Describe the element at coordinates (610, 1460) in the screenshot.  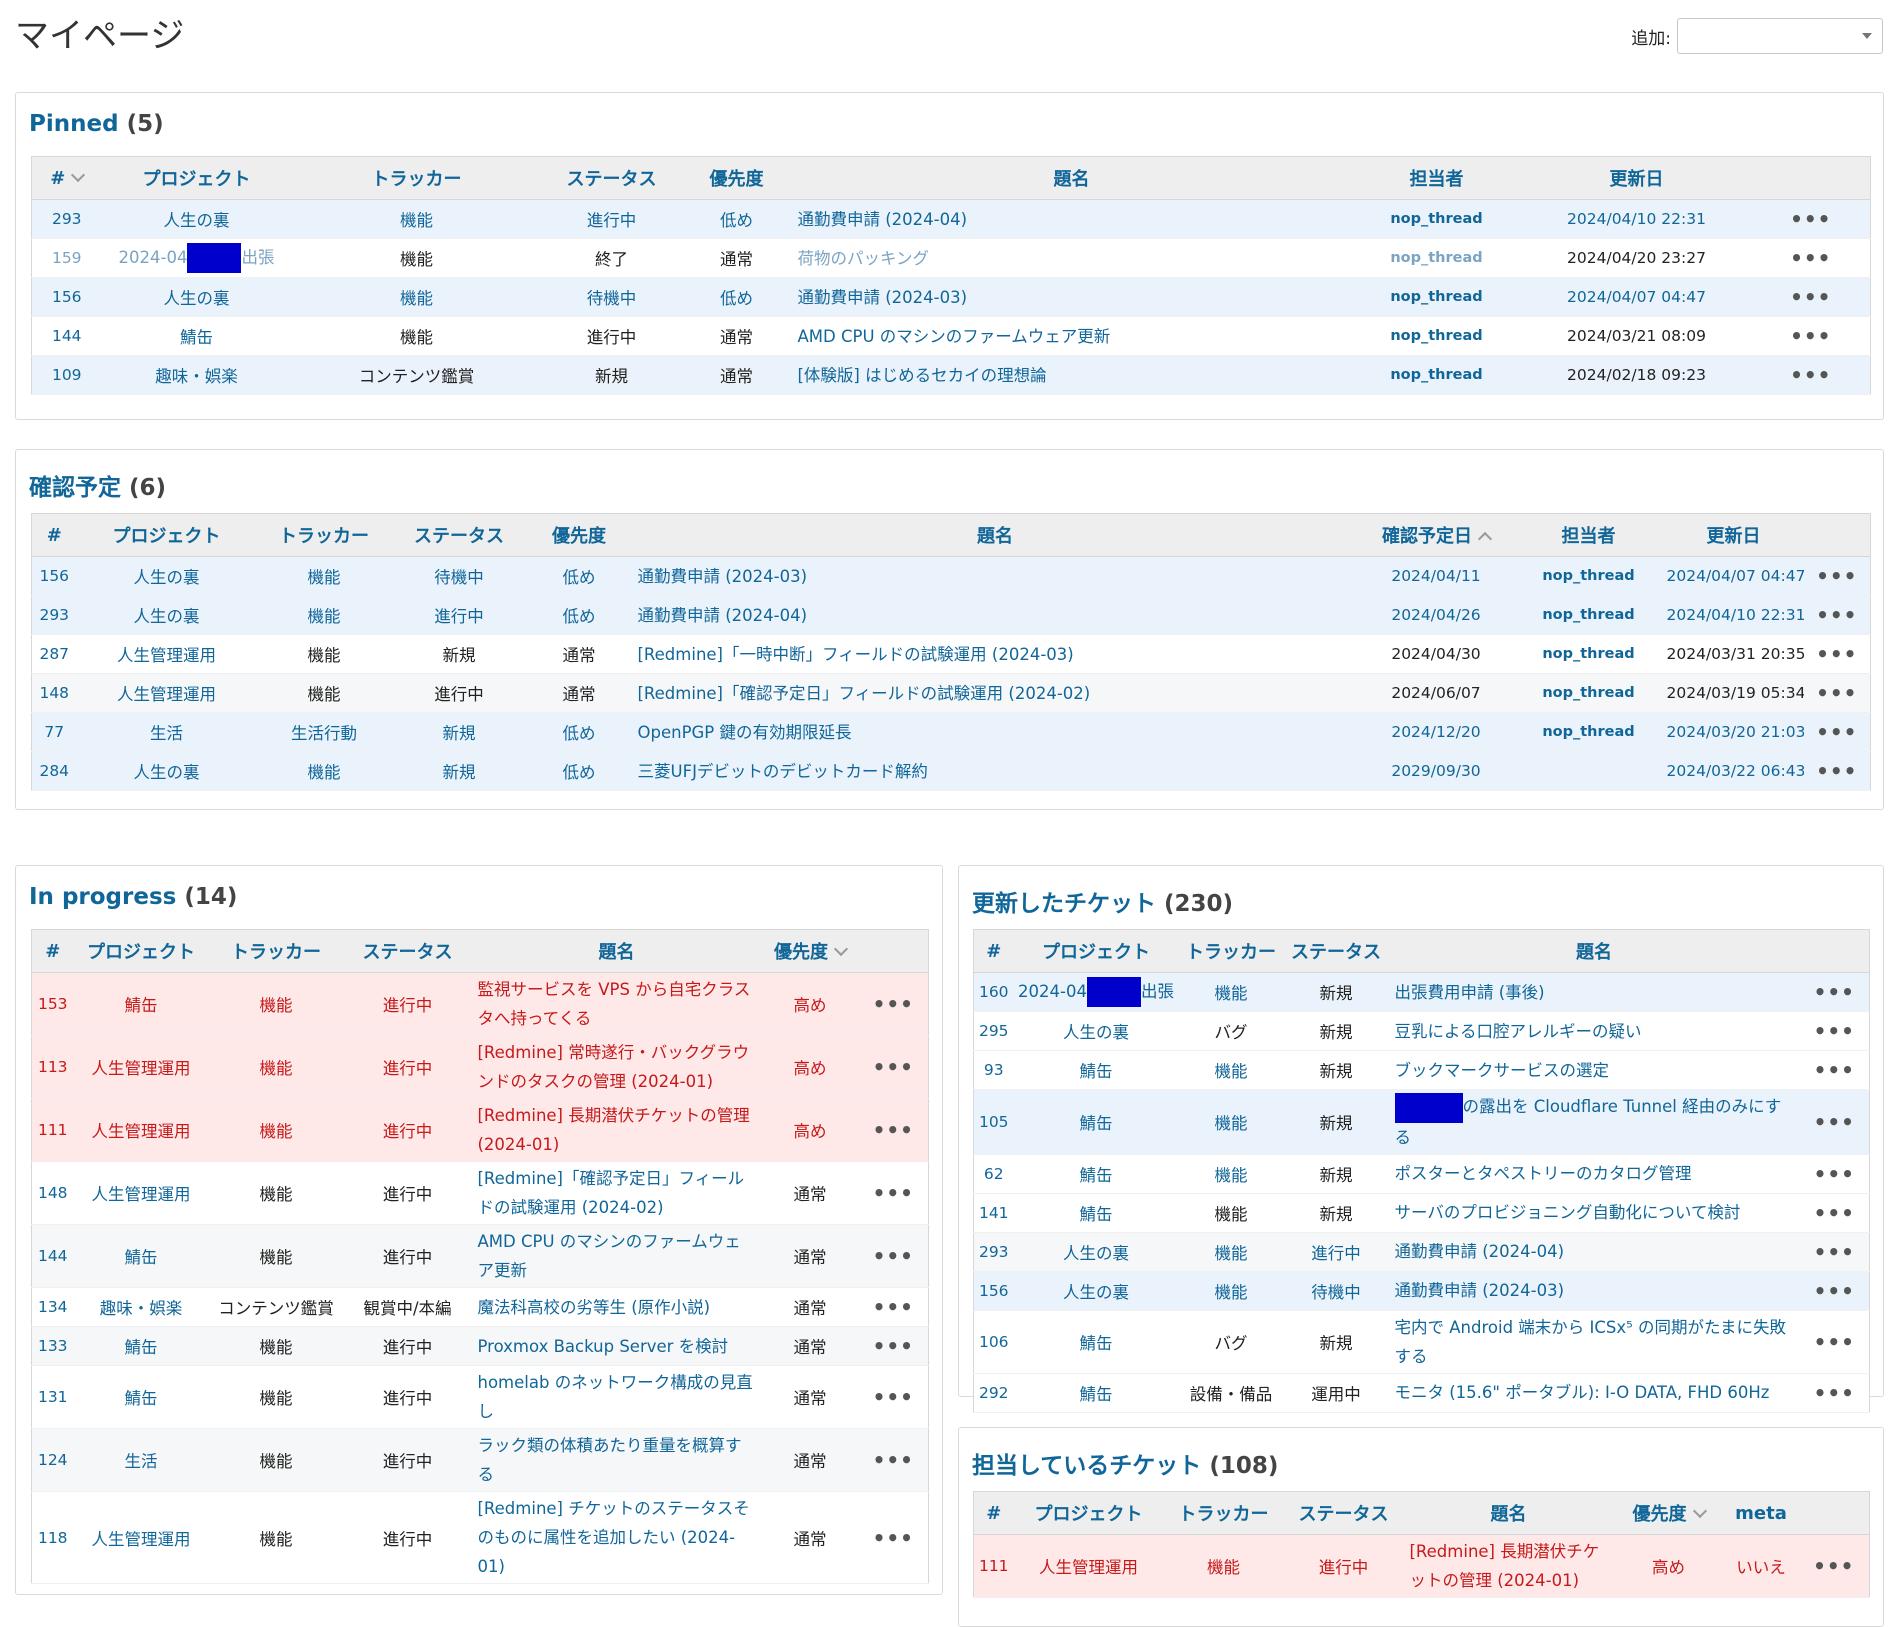
I see `subject-cell-text: ラック類の体積あたり重量を概算する` at that location.